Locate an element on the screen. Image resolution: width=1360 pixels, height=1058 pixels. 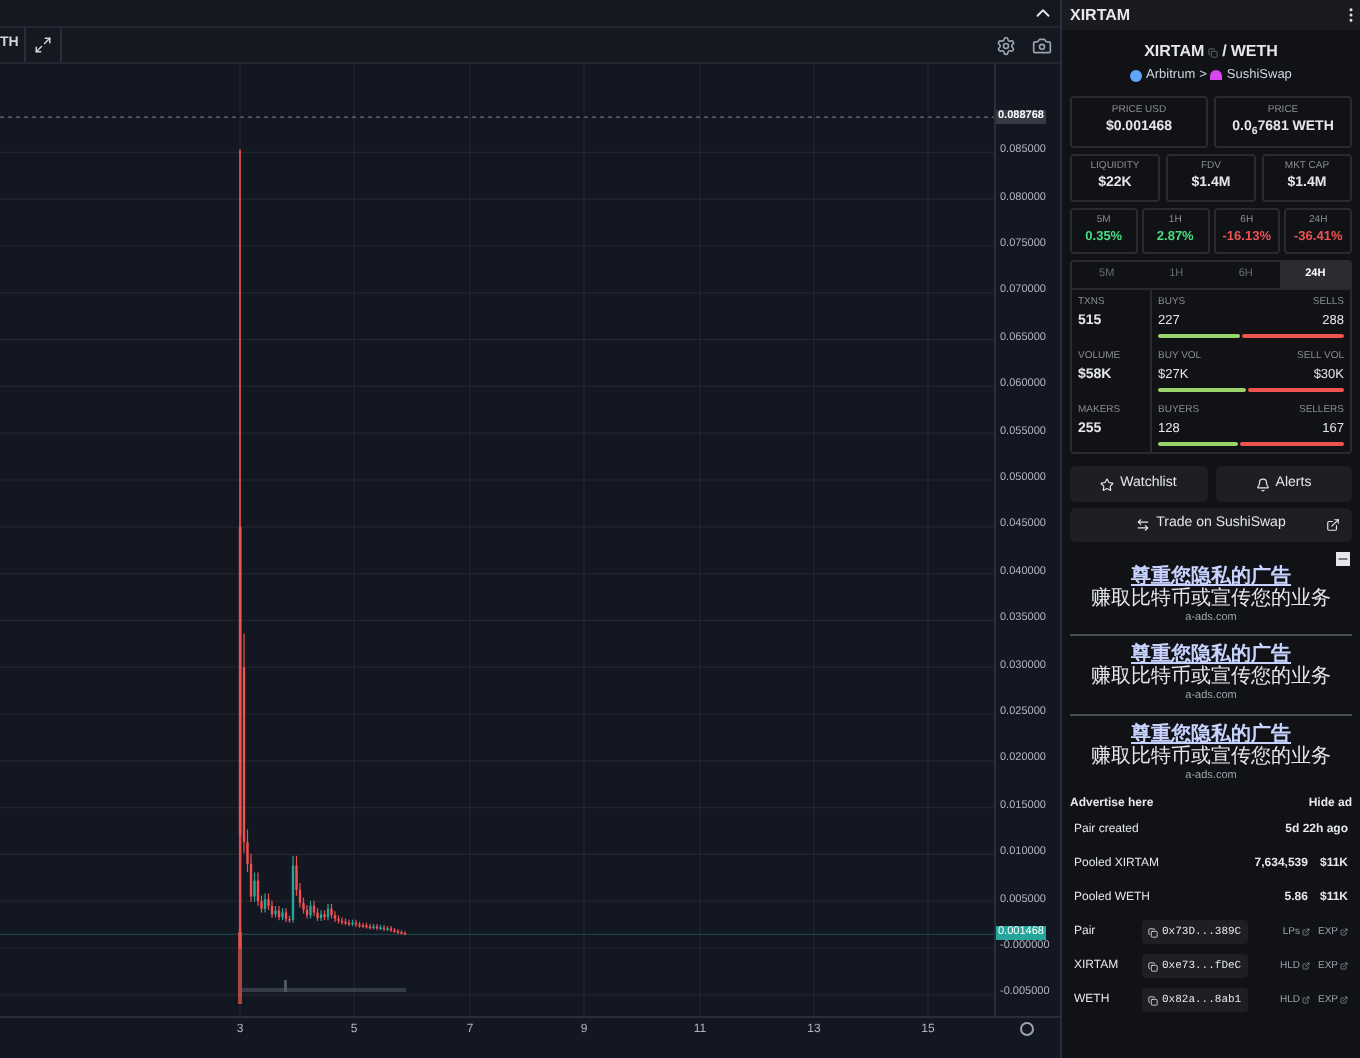
base-token: XIRTAM is located at coordinates (1174, 52).